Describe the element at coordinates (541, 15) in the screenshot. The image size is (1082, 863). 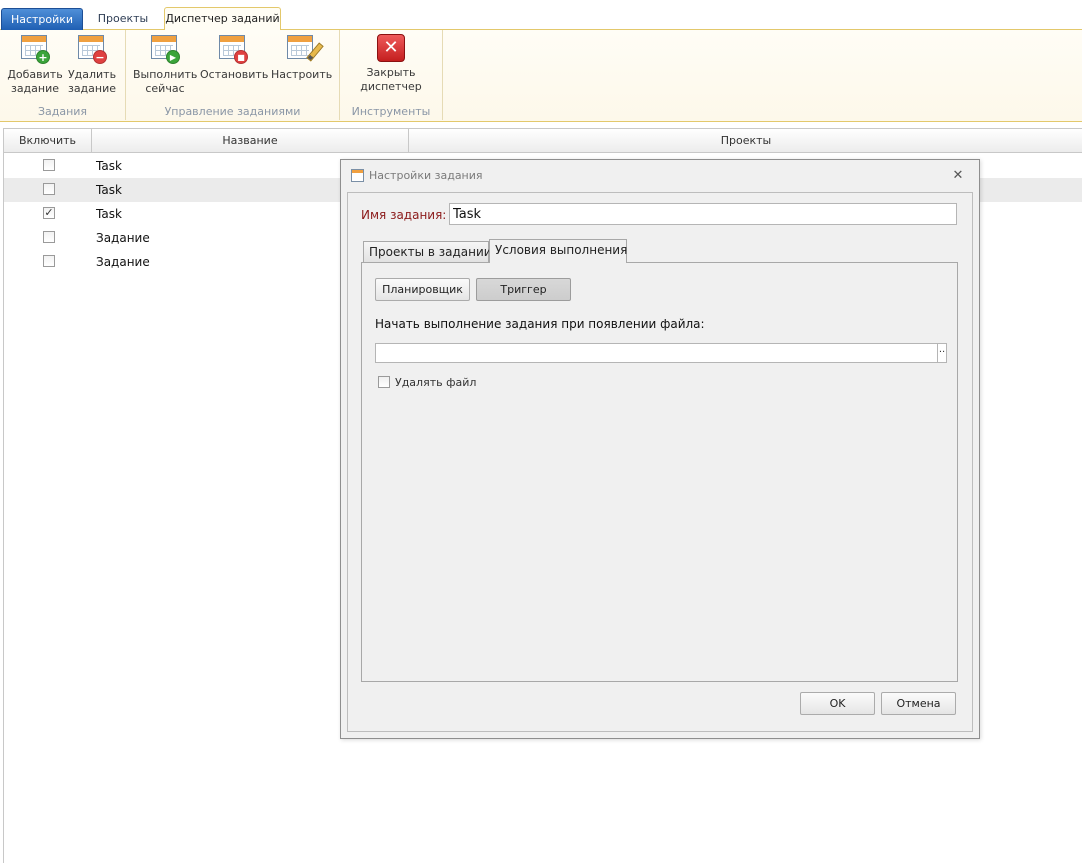
I see `top-tab-strip: Настройки Проекты Диспетчер заданий` at that location.